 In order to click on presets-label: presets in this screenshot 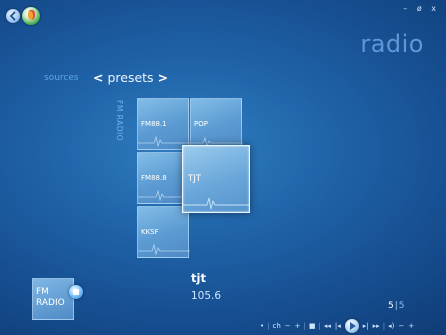, I will do `click(130, 77)`.